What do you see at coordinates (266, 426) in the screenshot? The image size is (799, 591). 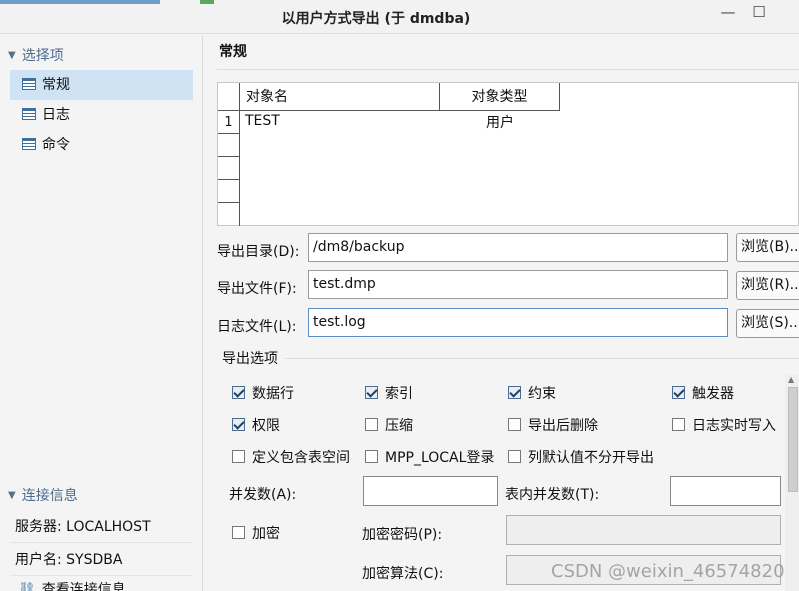 I see `checkbox-label: 权限` at bounding box center [266, 426].